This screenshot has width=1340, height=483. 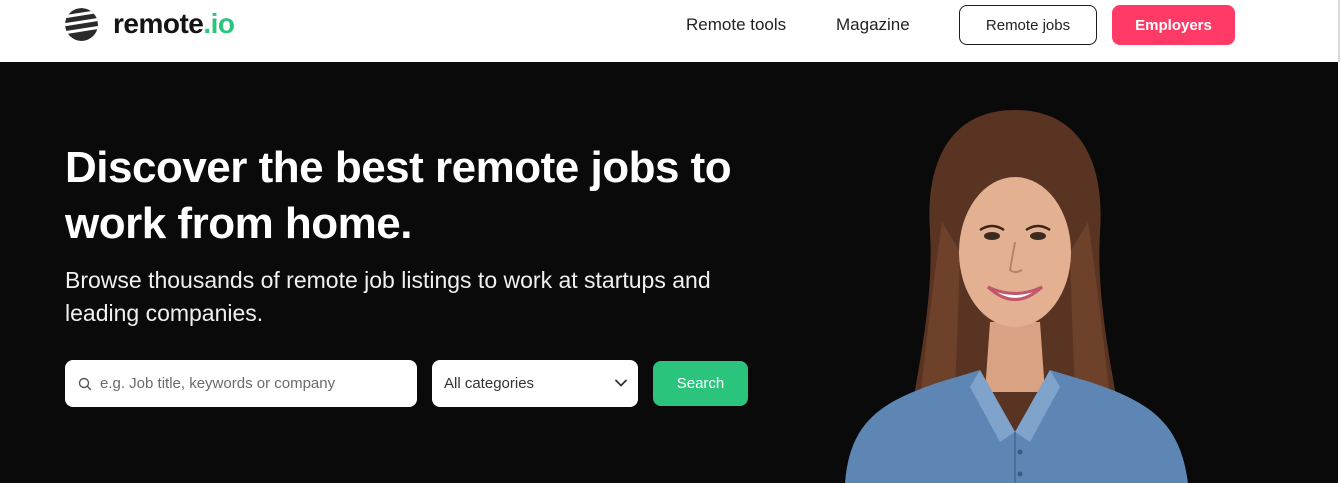 What do you see at coordinates (158, 23) in the screenshot?
I see `logo-name: remote` at bounding box center [158, 23].